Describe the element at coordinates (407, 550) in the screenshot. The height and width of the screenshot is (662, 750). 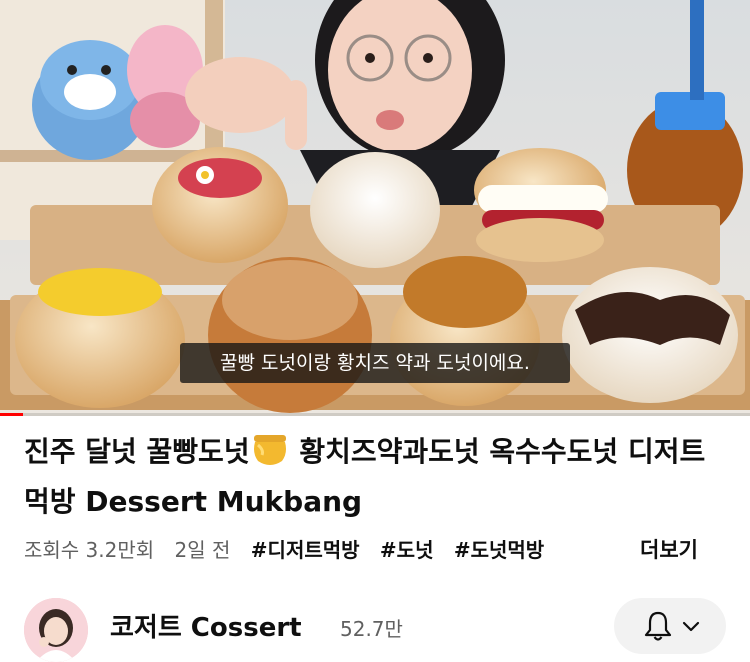
I see `hashtag: #도넛` at that location.